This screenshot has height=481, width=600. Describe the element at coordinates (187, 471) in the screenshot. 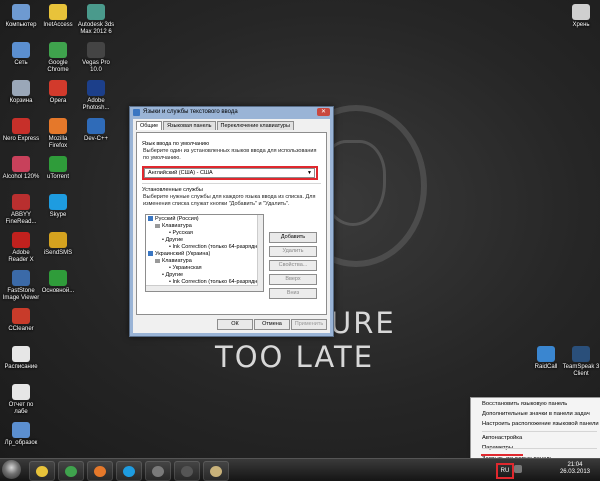

I see `taskbar-button-camera` at that location.